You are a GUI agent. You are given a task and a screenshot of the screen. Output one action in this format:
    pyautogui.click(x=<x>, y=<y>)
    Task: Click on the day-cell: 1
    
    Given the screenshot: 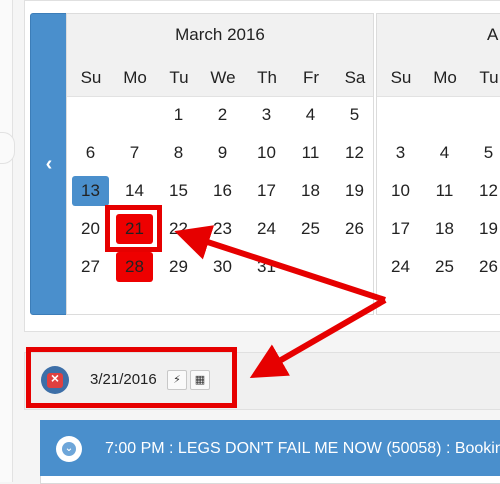 What is the action you would take?
    pyautogui.click(x=178, y=115)
    